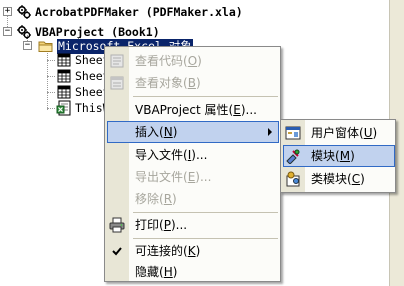  What do you see at coordinates (333, 156) in the screenshot?
I see `menu-item-label: 模块(M)` at bounding box center [333, 156].